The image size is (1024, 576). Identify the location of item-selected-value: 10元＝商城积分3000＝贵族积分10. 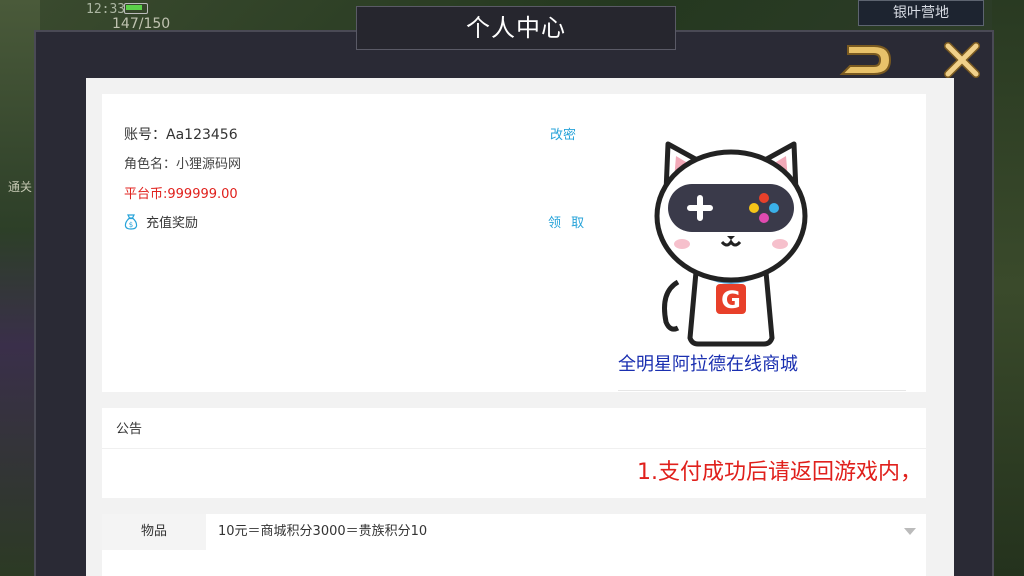
(323, 531).